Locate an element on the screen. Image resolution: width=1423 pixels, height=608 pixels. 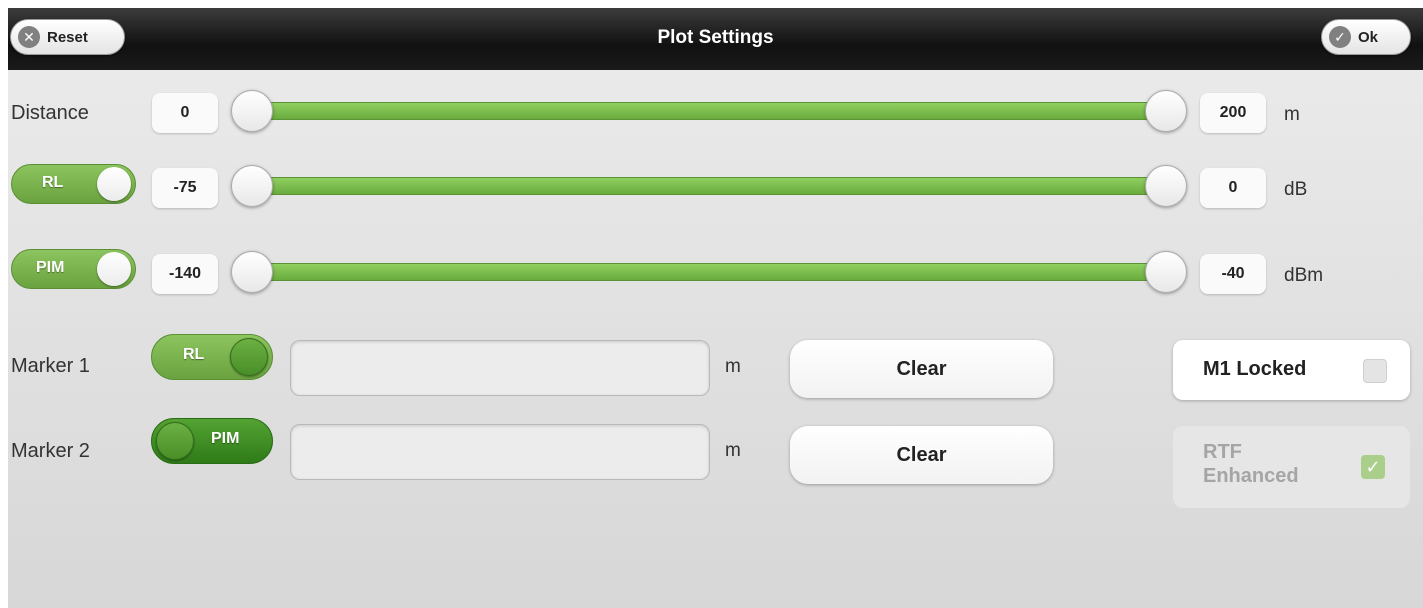
rtf-label-line1: RTF is located at coordinates (1222, 452).